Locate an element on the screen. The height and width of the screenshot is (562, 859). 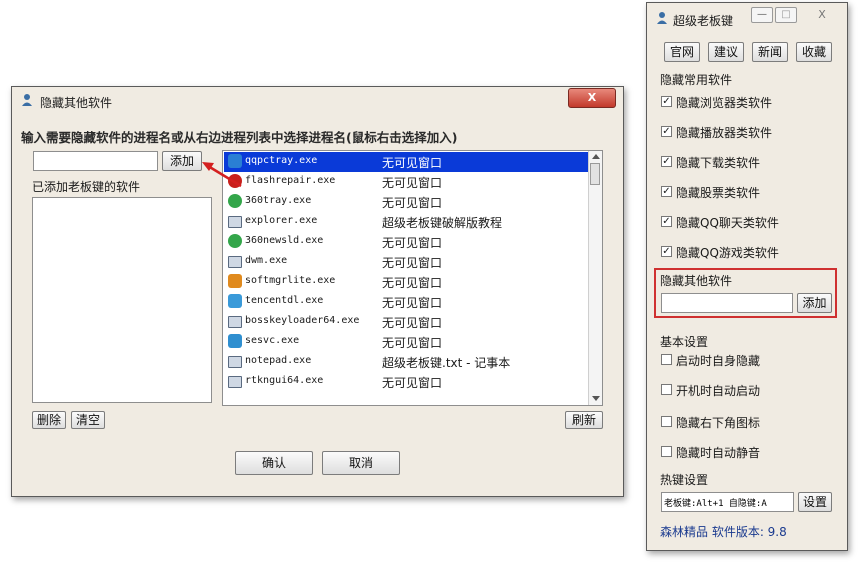
suggest-button: 建议 is located at coordinates (726, 52).